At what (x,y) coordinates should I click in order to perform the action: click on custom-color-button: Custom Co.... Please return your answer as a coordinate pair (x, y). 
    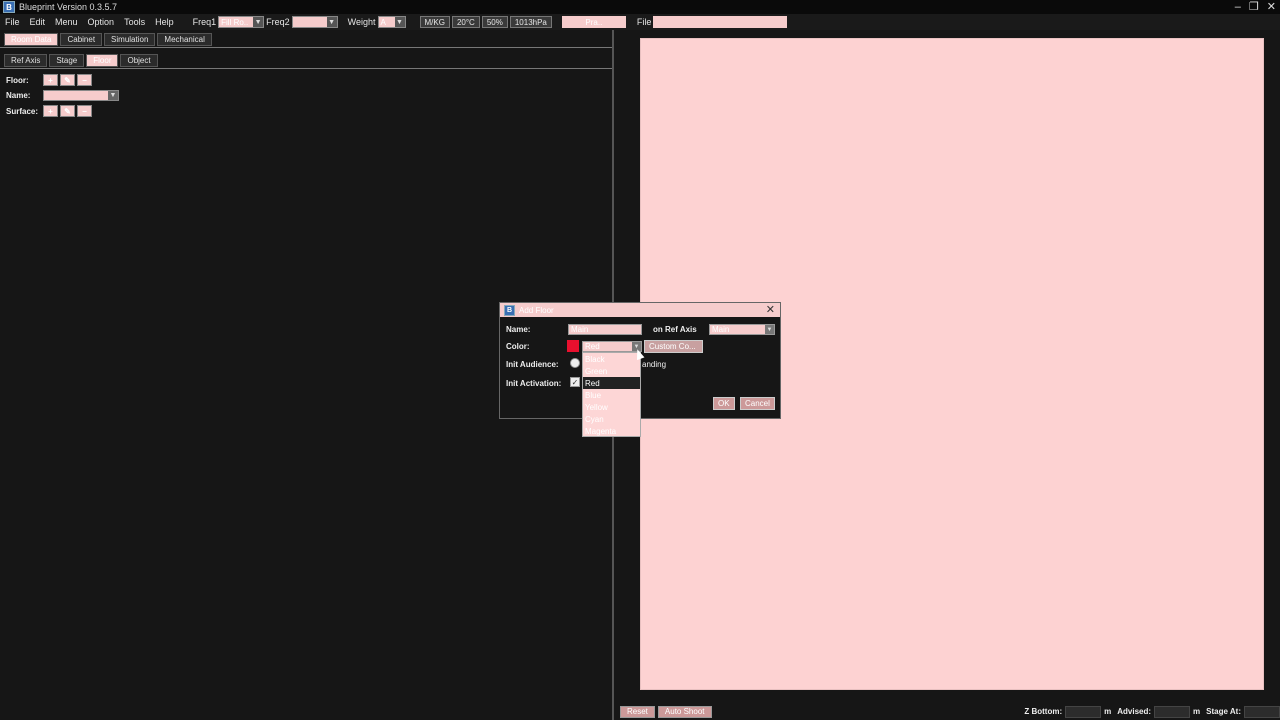
    Looking at the image, I should click on (673, 346).